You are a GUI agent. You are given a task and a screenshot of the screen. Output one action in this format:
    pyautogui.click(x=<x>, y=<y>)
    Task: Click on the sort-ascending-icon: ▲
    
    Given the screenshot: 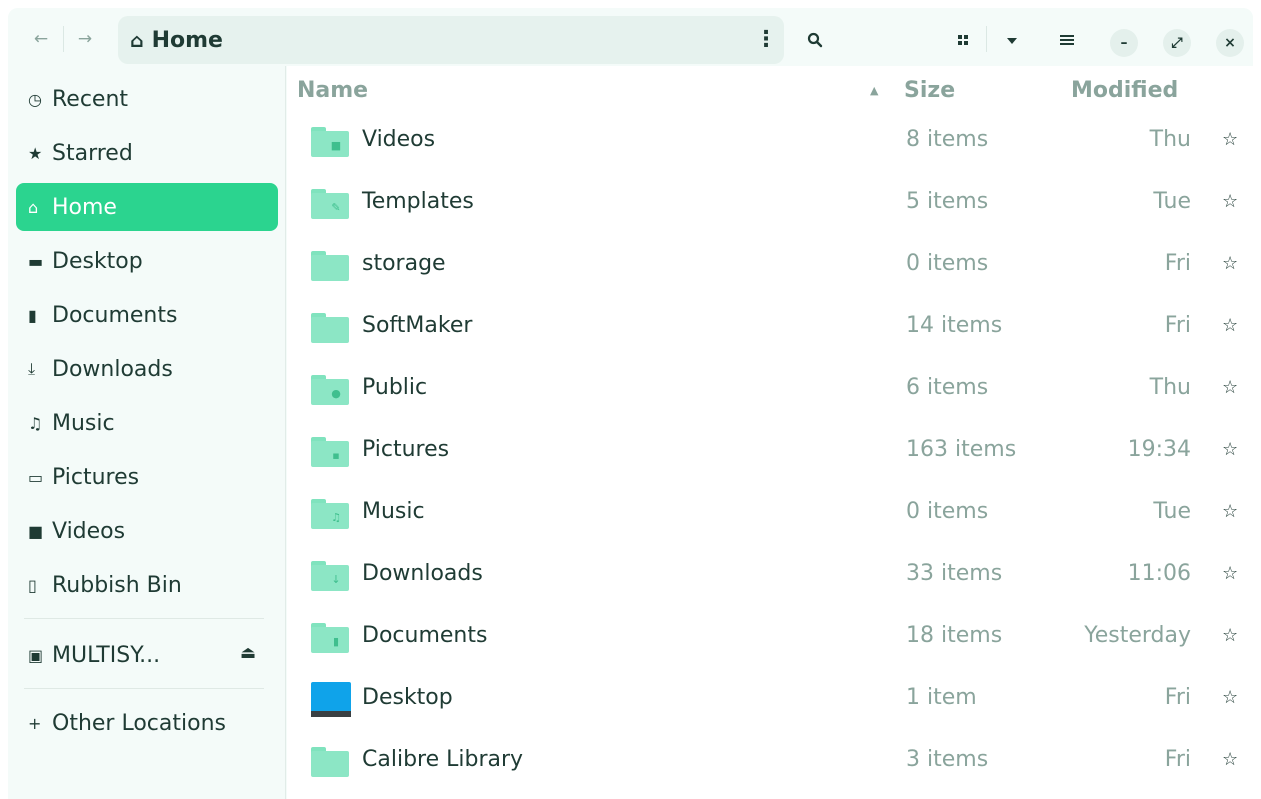 What is the action you would take?
    pyautogui.click(x=874, y=90)
    